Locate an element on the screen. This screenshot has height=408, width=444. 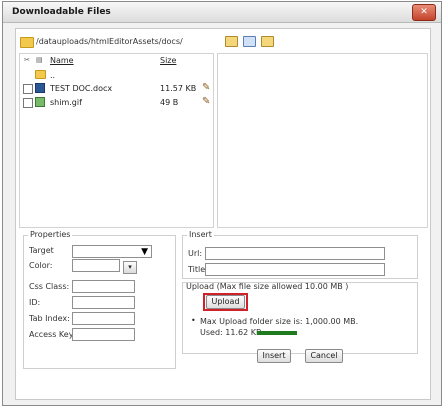
title-input is located at coordinates (295, 269).